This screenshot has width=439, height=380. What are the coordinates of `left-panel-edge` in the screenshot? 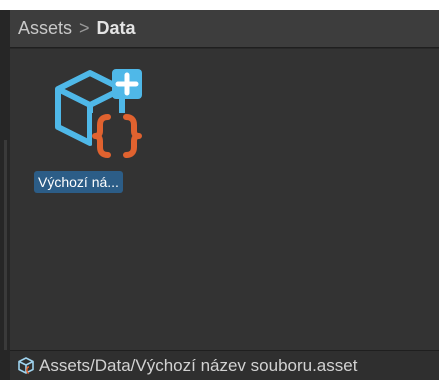 It's located at (5, 195).